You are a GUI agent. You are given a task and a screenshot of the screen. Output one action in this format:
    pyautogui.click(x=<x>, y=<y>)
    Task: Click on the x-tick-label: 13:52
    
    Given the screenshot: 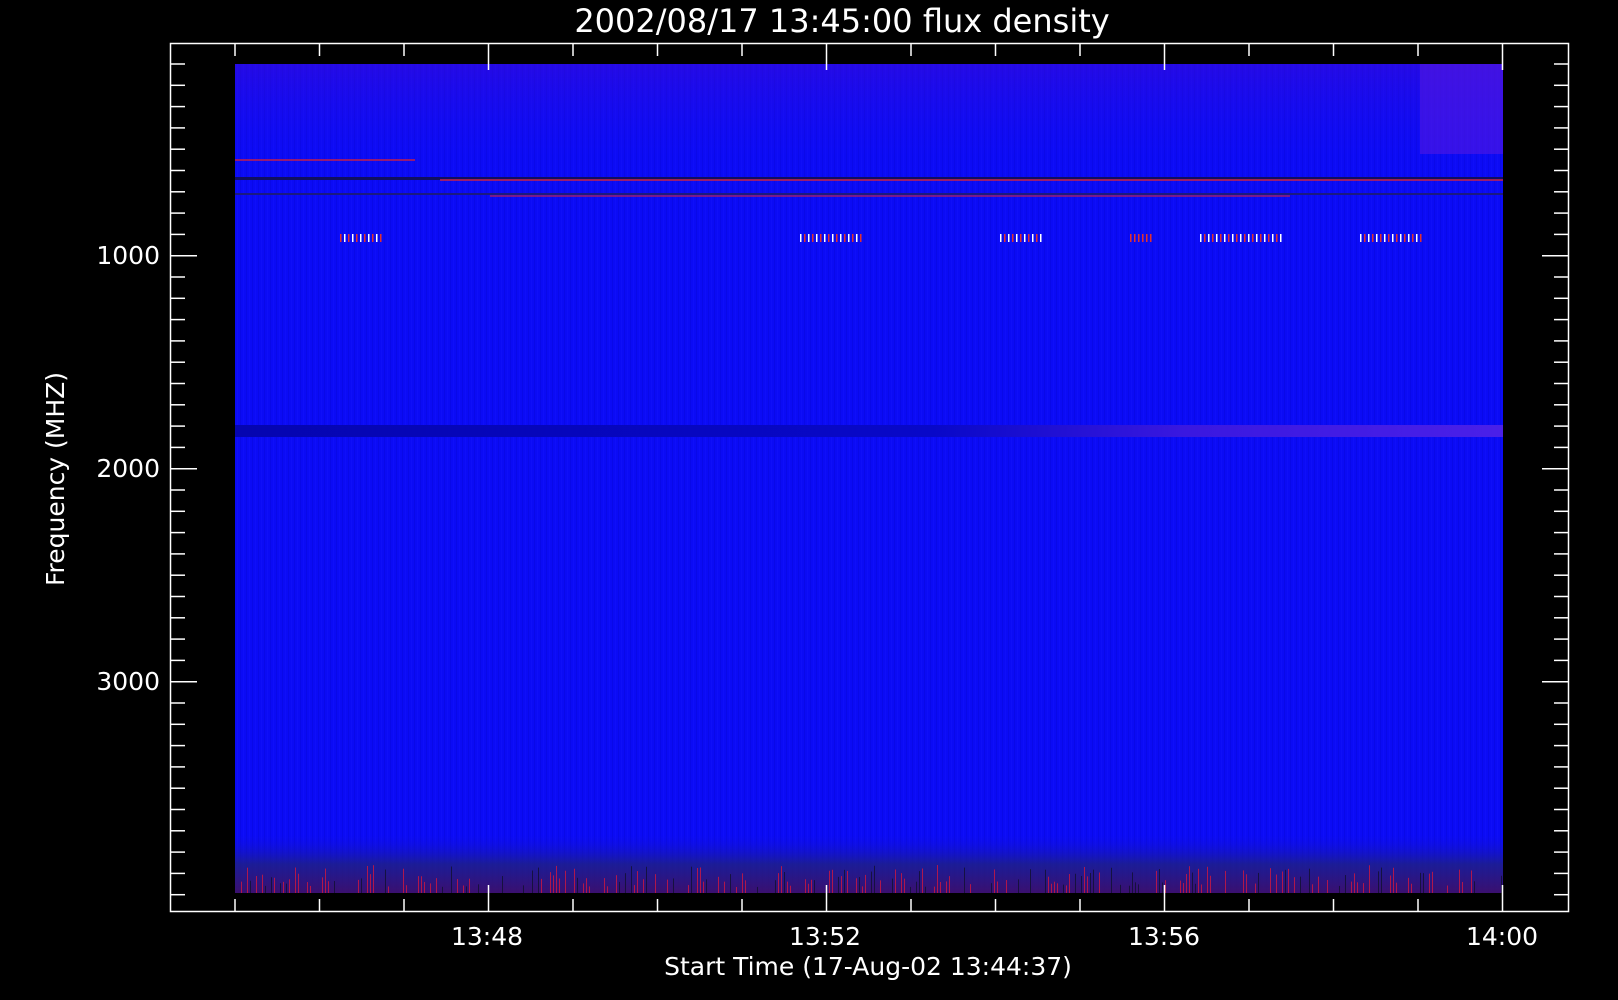 What is the action you would take?
    pyautogui.click(x=825, y=936)
    